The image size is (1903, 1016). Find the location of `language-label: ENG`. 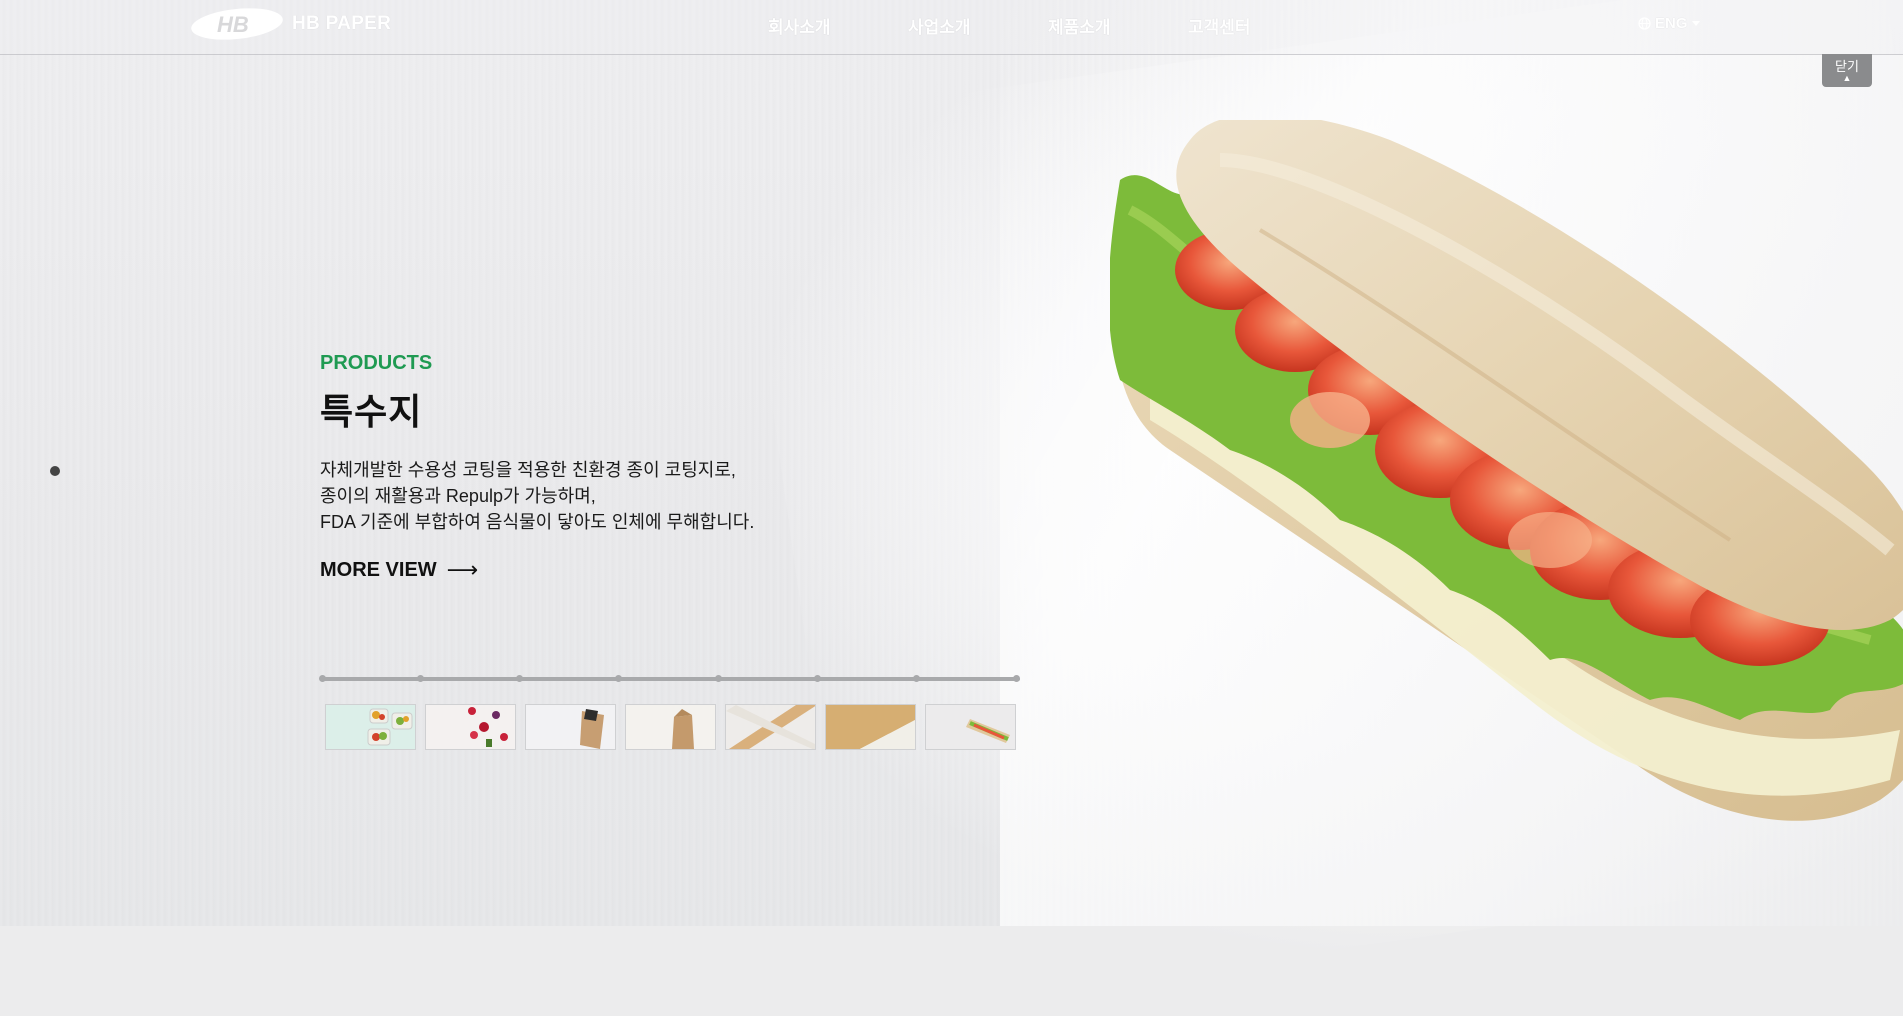

language-label: ENG is located at coordinates (1671, 23).